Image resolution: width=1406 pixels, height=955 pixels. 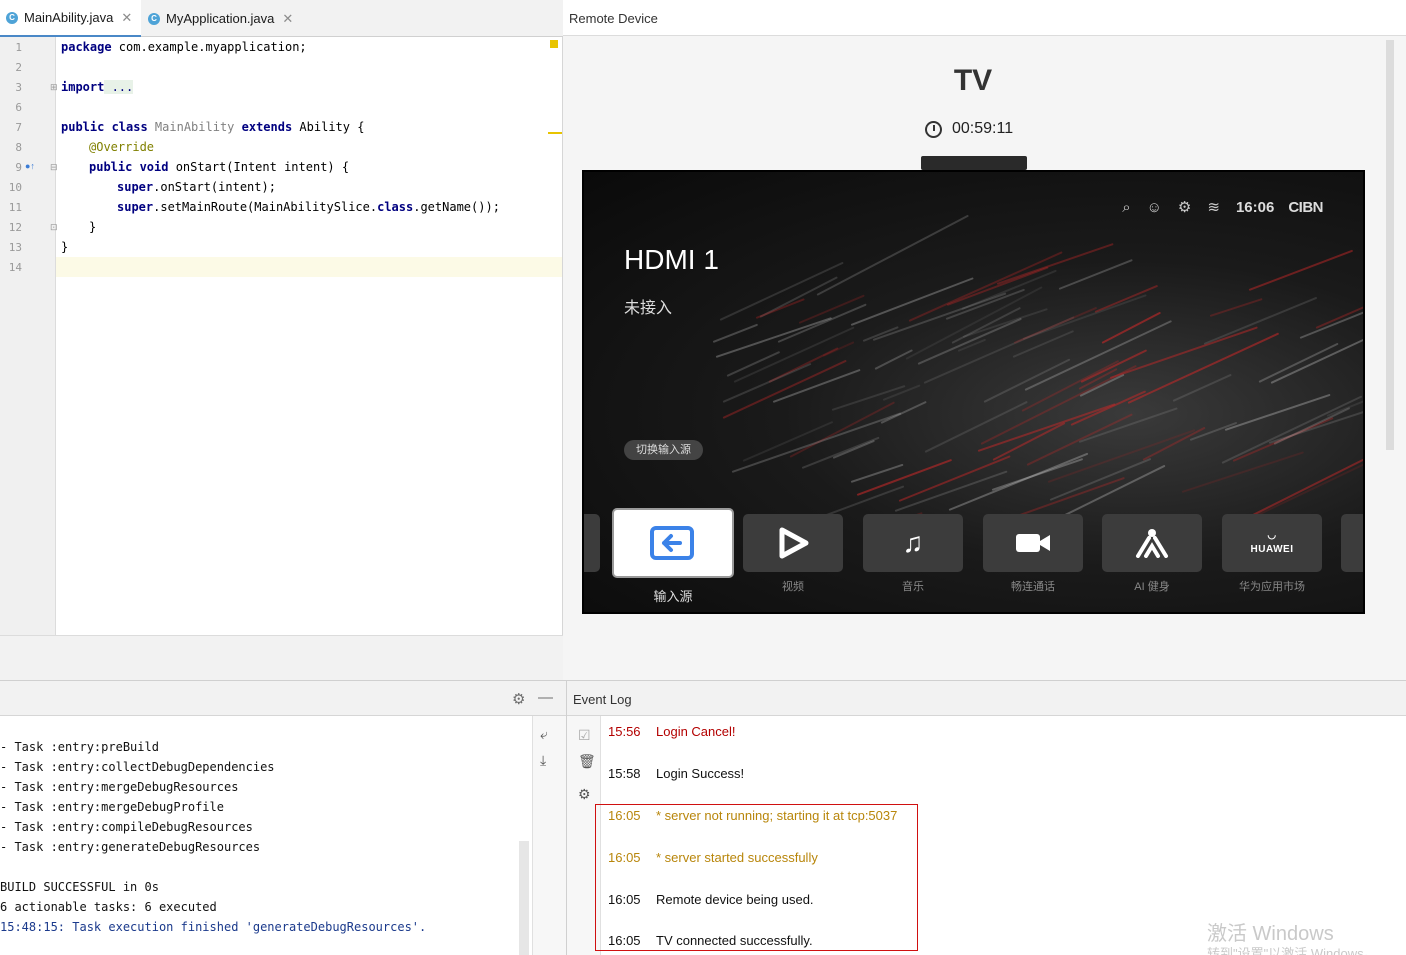 What do you see at coordinates (1292, 950) in the screenshot?
I see `activation-watermark-sub: 转到"设置"以激活 Windows。` at bounding box center [1292, 950].